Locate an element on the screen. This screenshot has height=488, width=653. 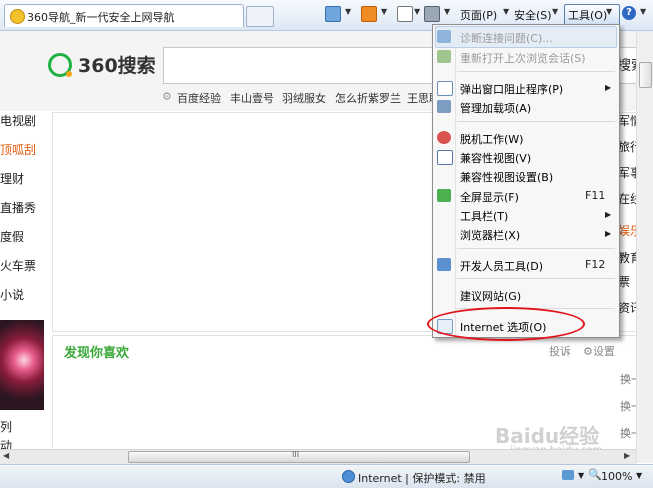
quick-link: 怎么折紫罗兰 is located at coordinates (368, 98).